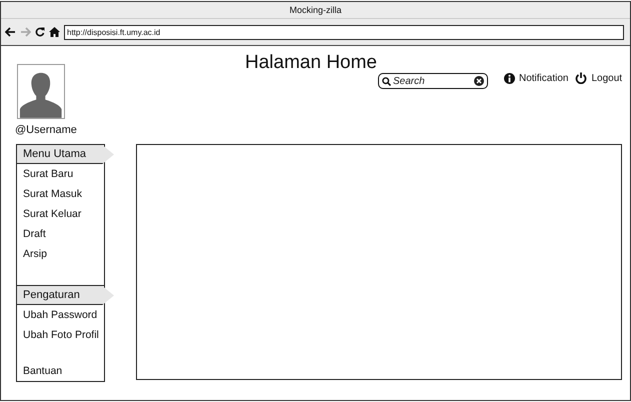 The width and height of the screenshot is (631, 402). I want to click on menu-item: Surat Baru, so click(60, 174).